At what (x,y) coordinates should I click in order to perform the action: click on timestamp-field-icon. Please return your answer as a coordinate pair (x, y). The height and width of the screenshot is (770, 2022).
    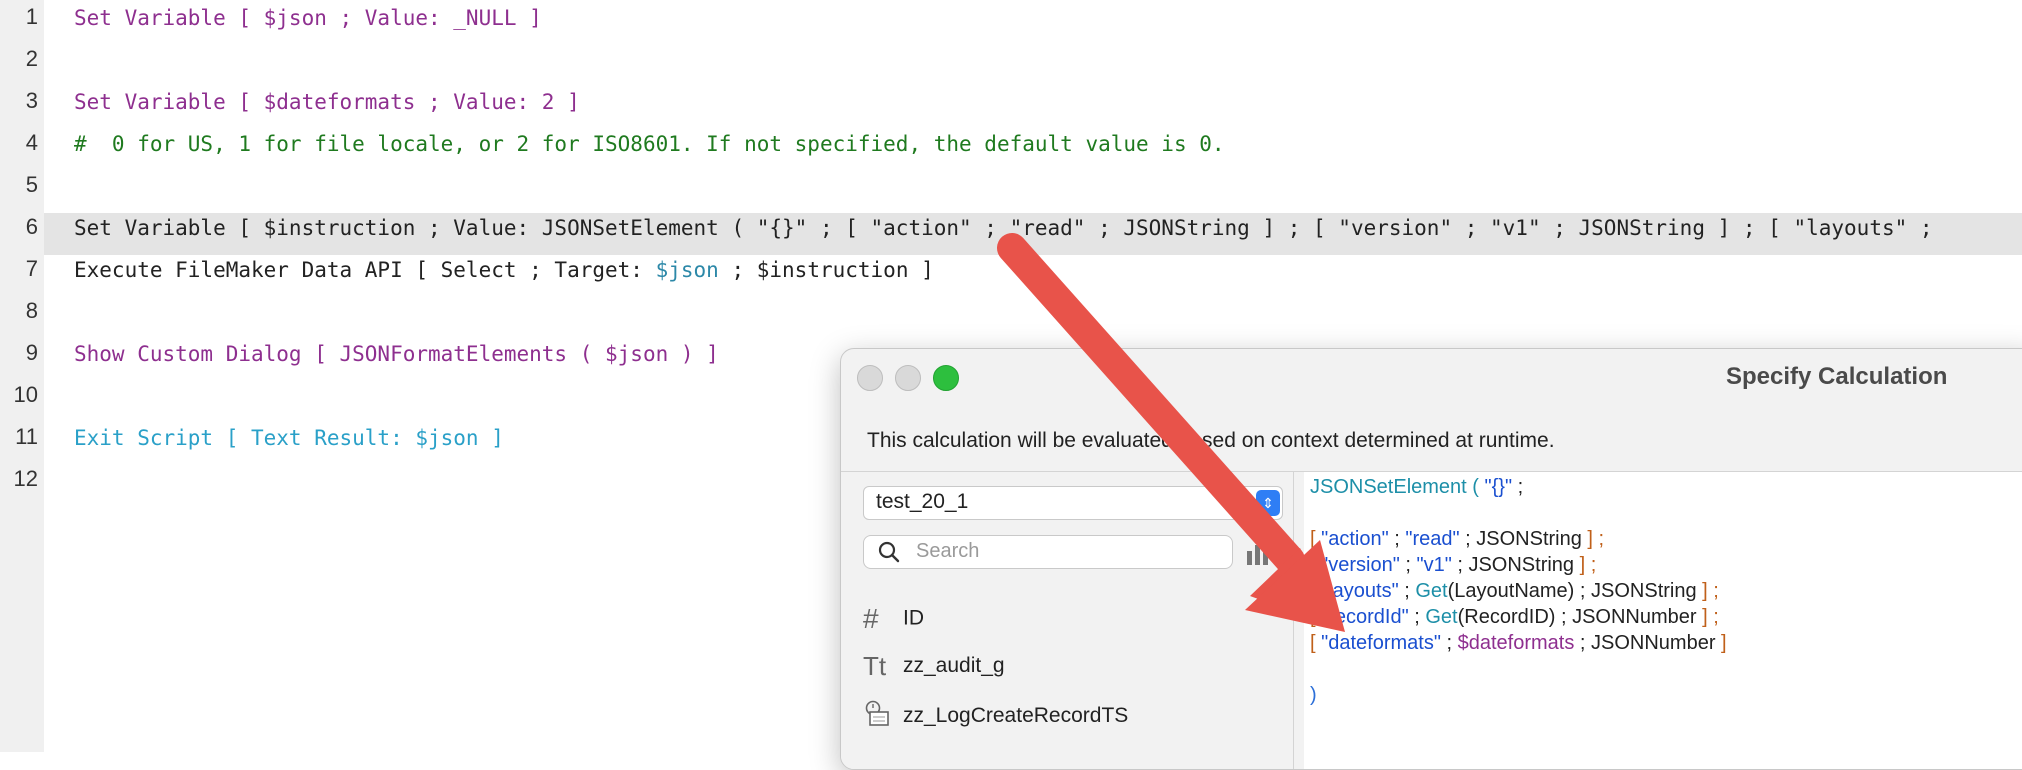
    Looking at the image, I should click on (878, 716).